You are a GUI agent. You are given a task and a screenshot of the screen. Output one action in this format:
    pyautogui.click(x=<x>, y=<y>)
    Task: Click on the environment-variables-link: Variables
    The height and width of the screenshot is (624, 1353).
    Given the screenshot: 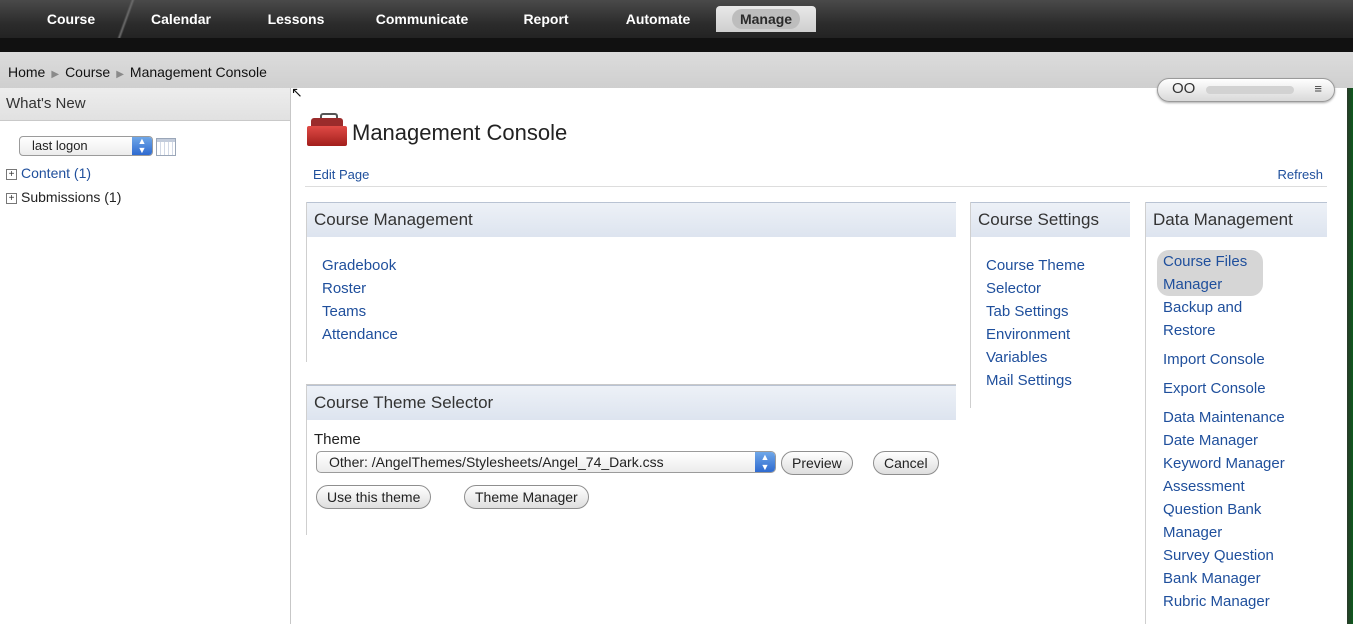 What is the action you would take?
    pyautogui.click(x=1035, y=357)
    